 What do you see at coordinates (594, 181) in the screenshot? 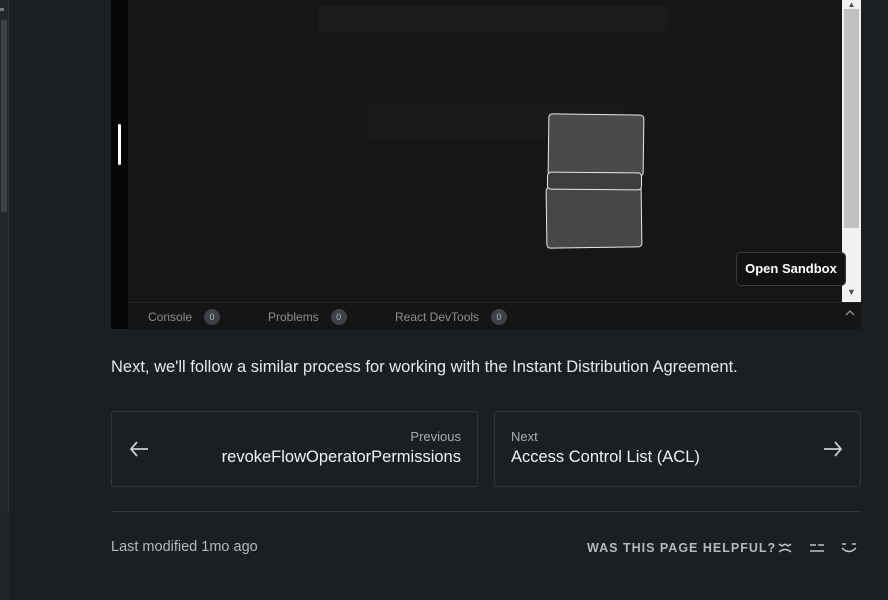
I see `preview-block-middle` at bounding box center [594, 181].